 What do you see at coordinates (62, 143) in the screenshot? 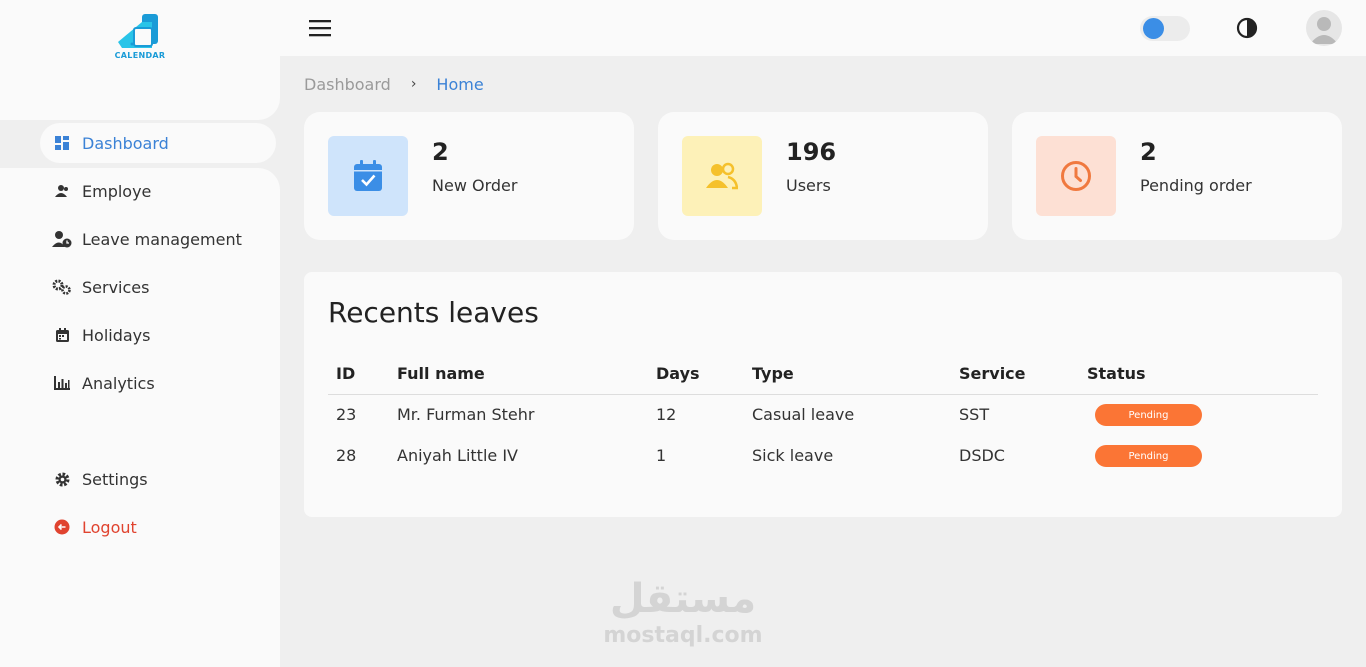
I see `dashboard-icon` at bounding box center [62, 143].